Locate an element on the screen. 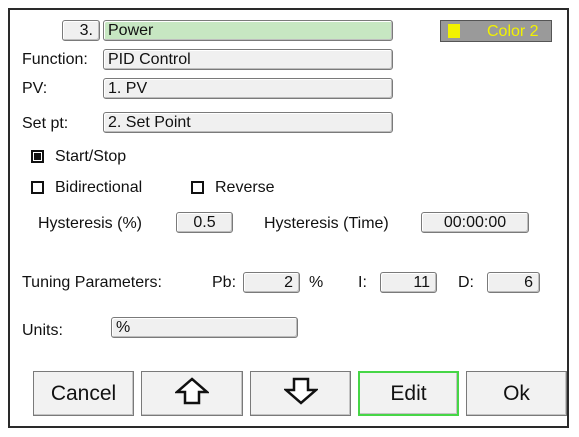 Image resolution: width=579 pixels, height=437 pixels. scroll-up-button is located at coordinates (192, 393).